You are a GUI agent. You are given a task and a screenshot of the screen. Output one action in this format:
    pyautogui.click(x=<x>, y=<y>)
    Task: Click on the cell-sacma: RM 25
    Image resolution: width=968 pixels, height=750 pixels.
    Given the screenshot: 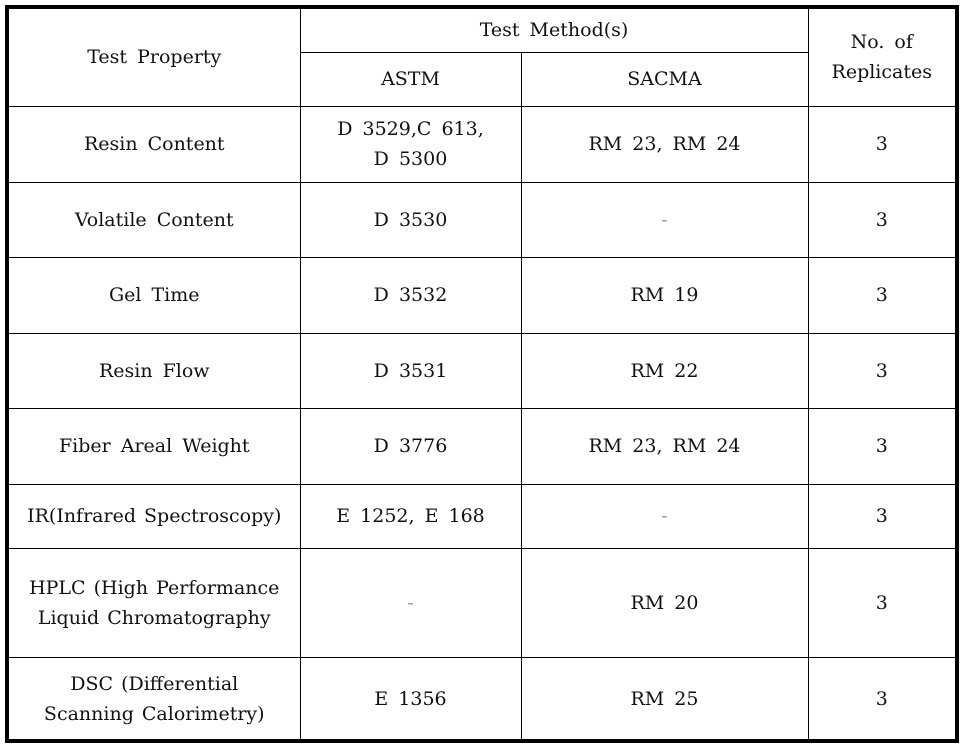 What is the action you would take?
    pyautogui.click(x=664, y=698)
    